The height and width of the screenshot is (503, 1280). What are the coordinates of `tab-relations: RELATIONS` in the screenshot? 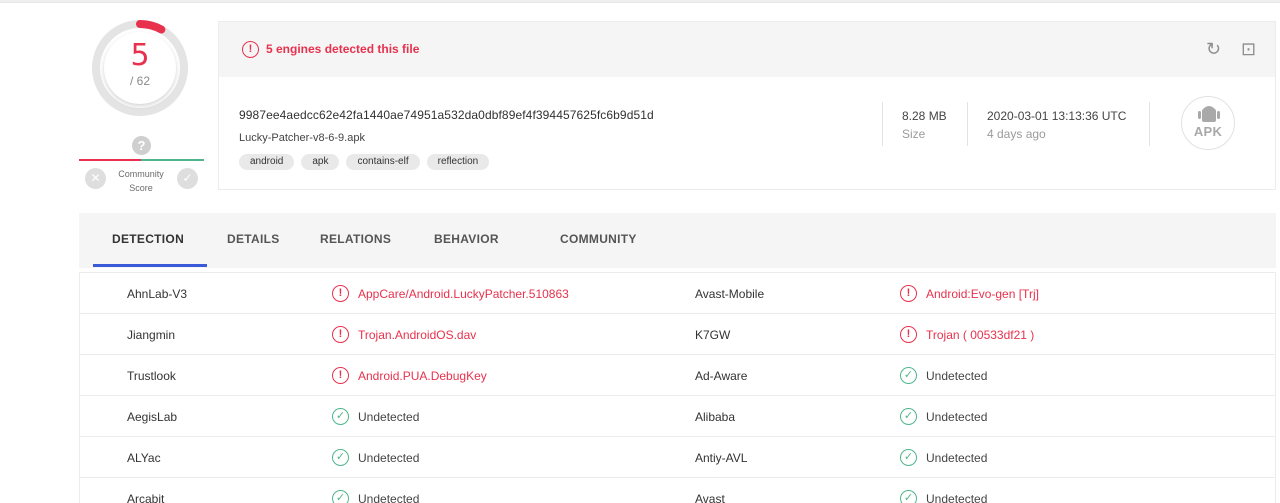 It's located at (355, 239).